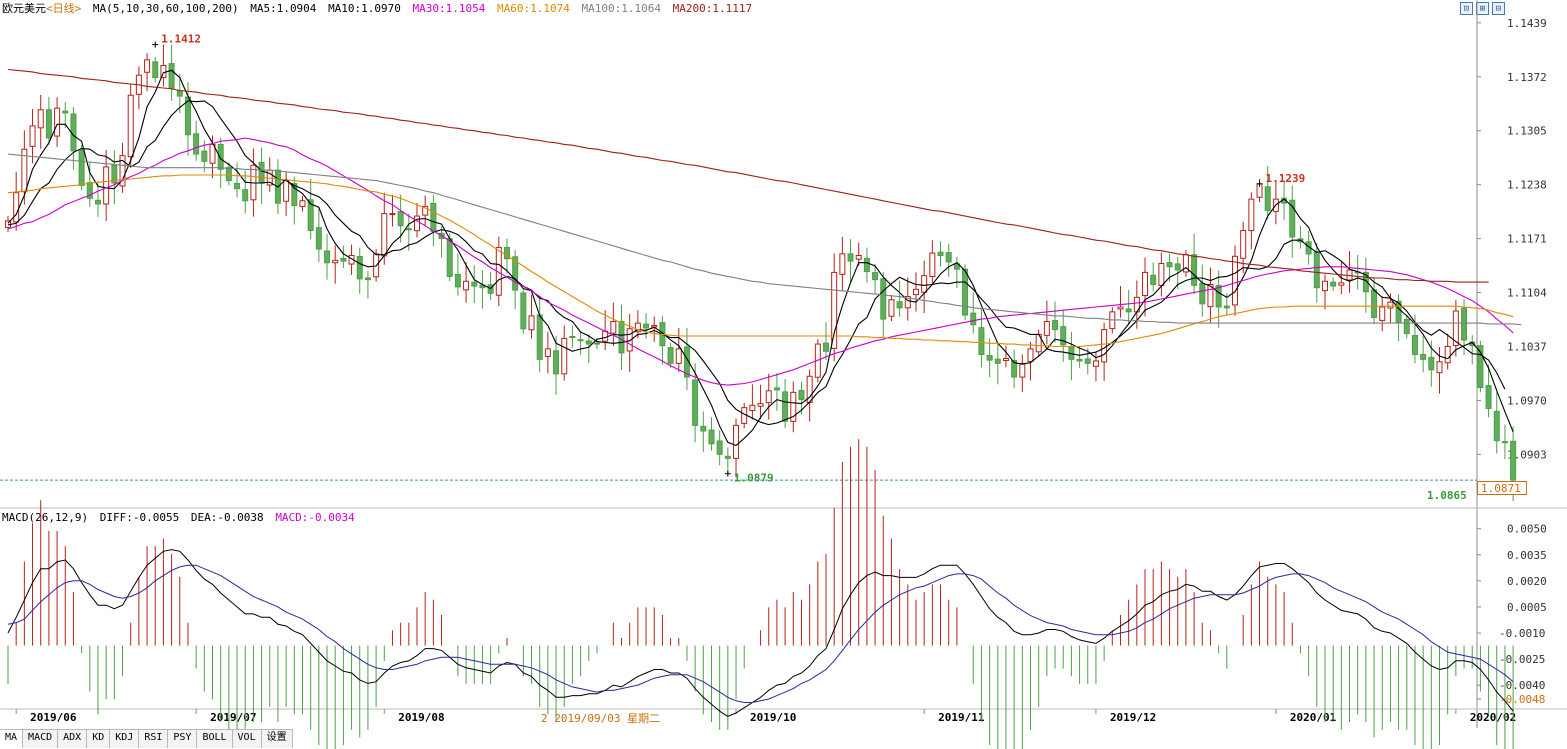  I want to click on price-tick-label: 1.1372, so click(1527, 77).